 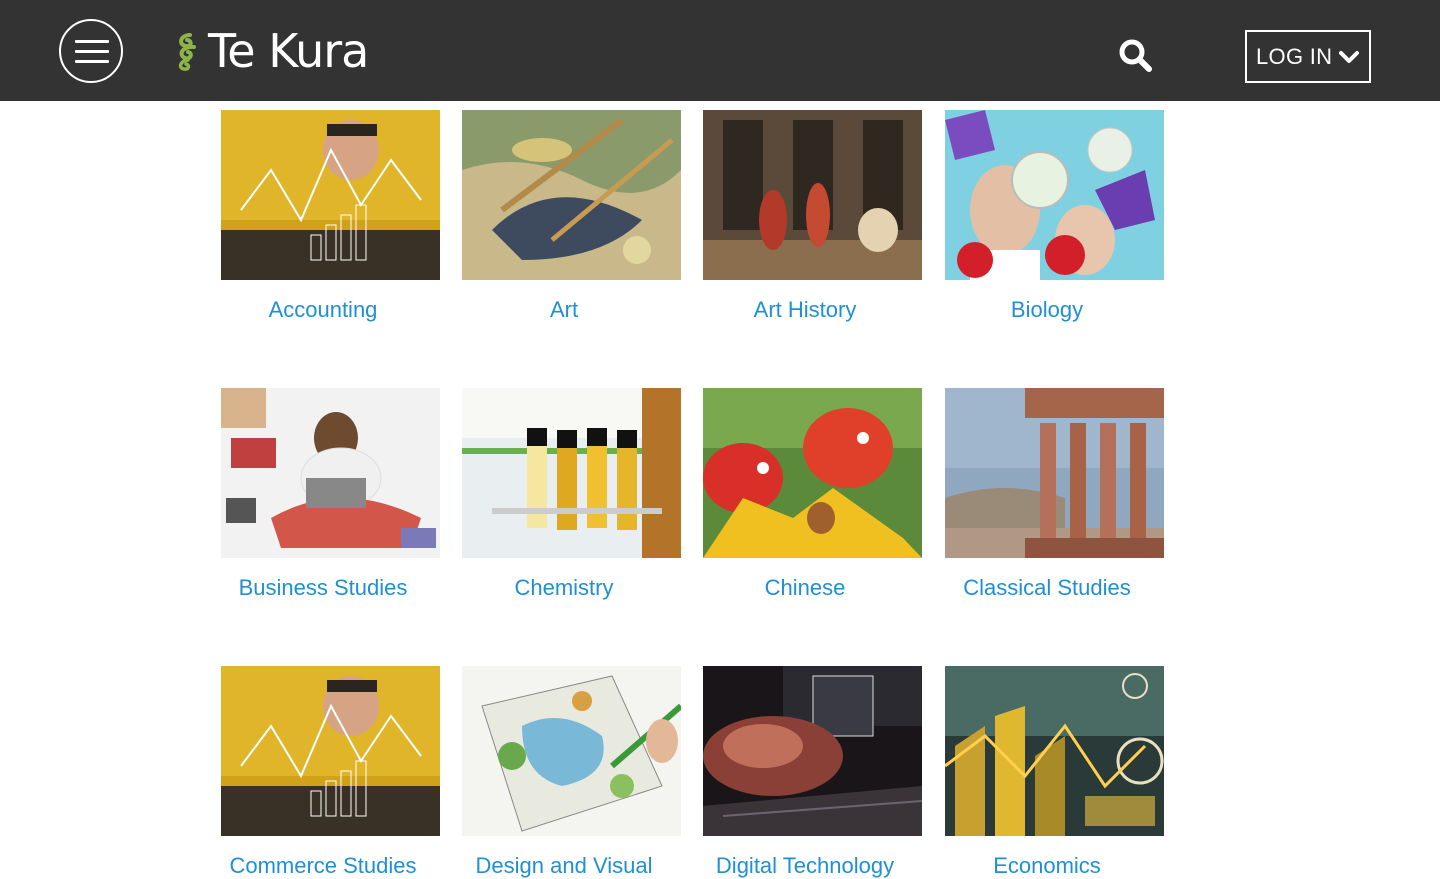 I want to click on subject-image-biology, so click(x=1054, y=195).